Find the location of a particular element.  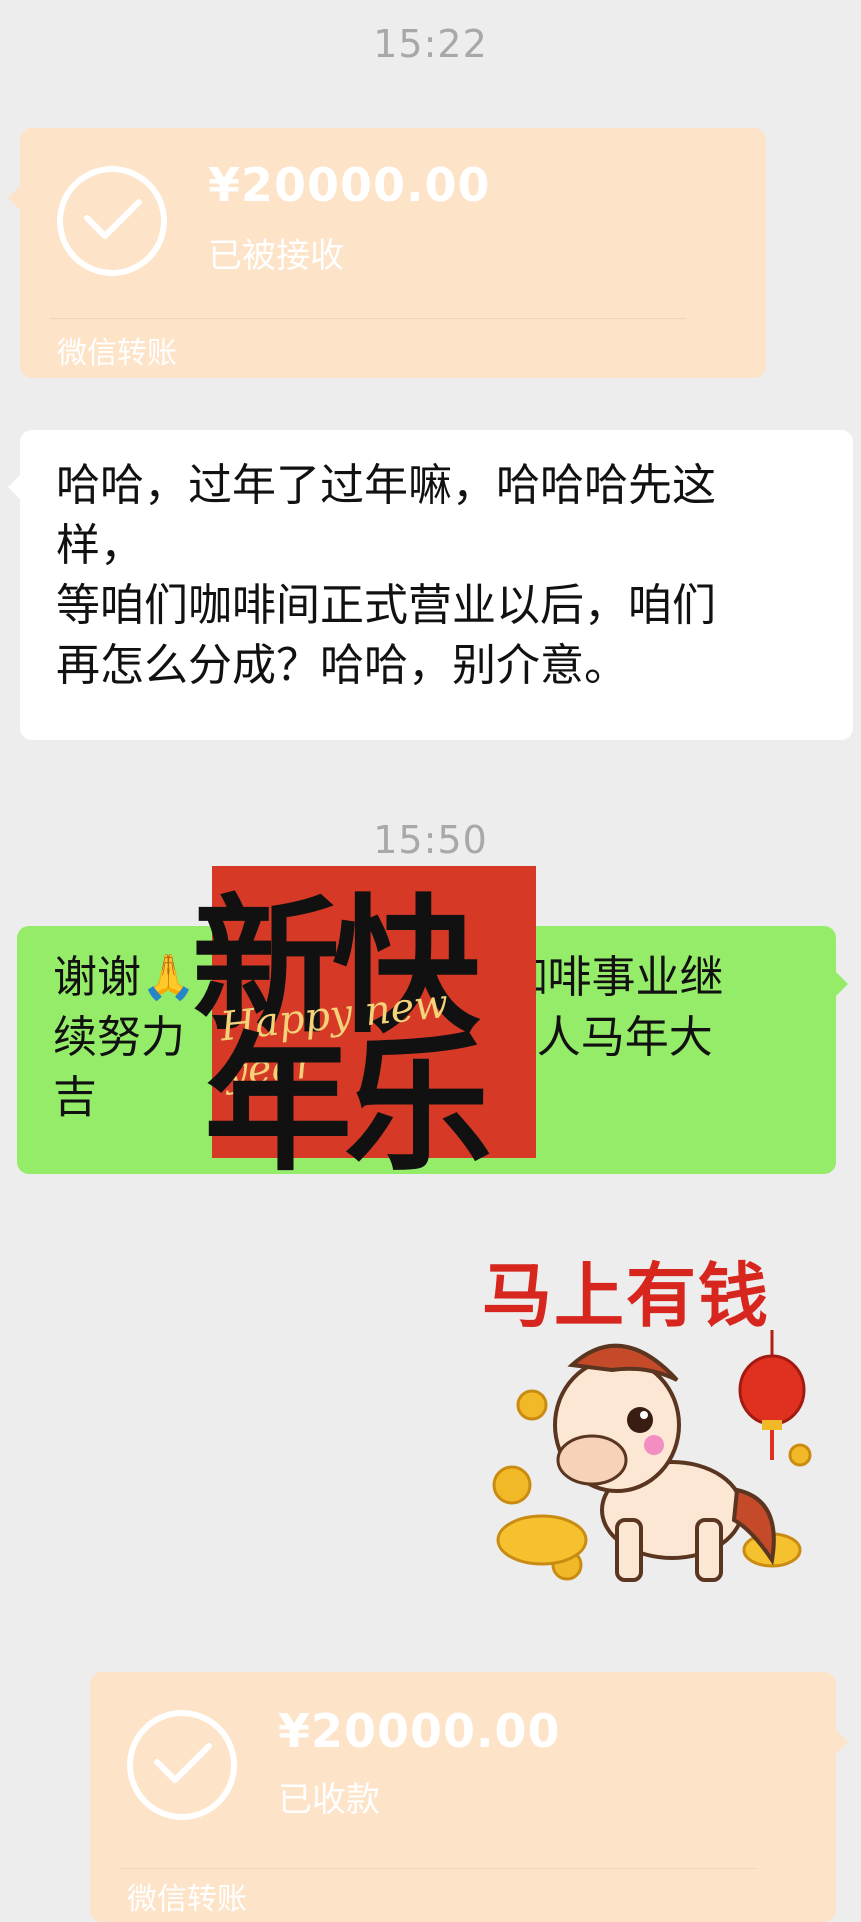

sticker-chars-bottom: 年乐 is located at coordinates (348, 1104).